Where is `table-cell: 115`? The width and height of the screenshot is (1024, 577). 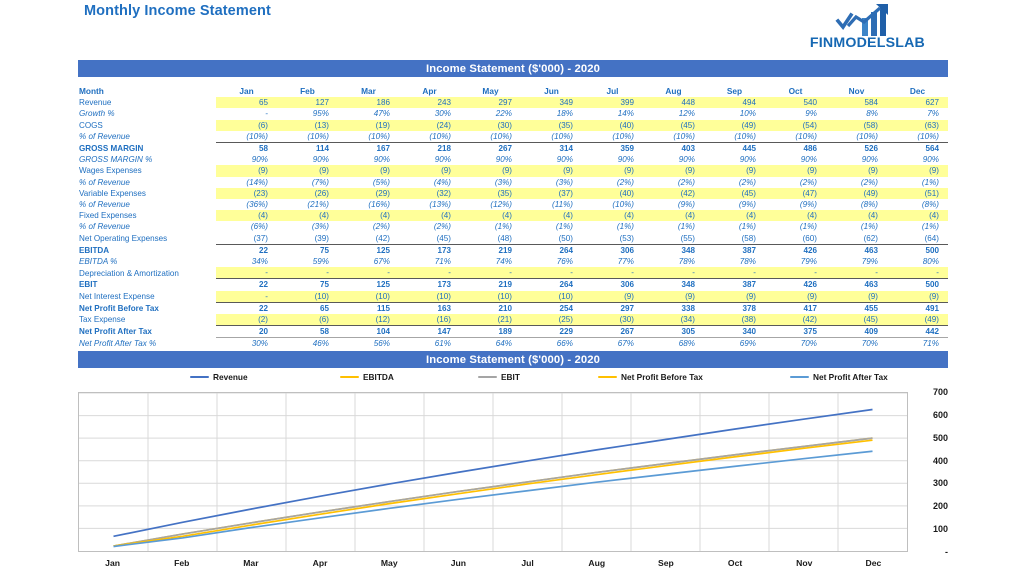 table-cell: 115 is located at coordinates (368, 308).